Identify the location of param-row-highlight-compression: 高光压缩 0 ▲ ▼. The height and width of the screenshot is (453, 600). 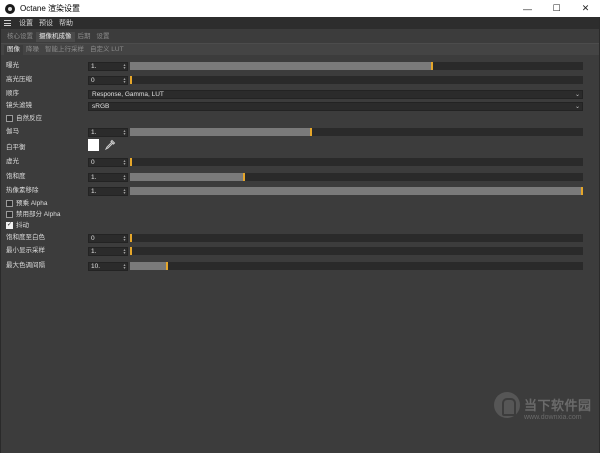
(300, 80).